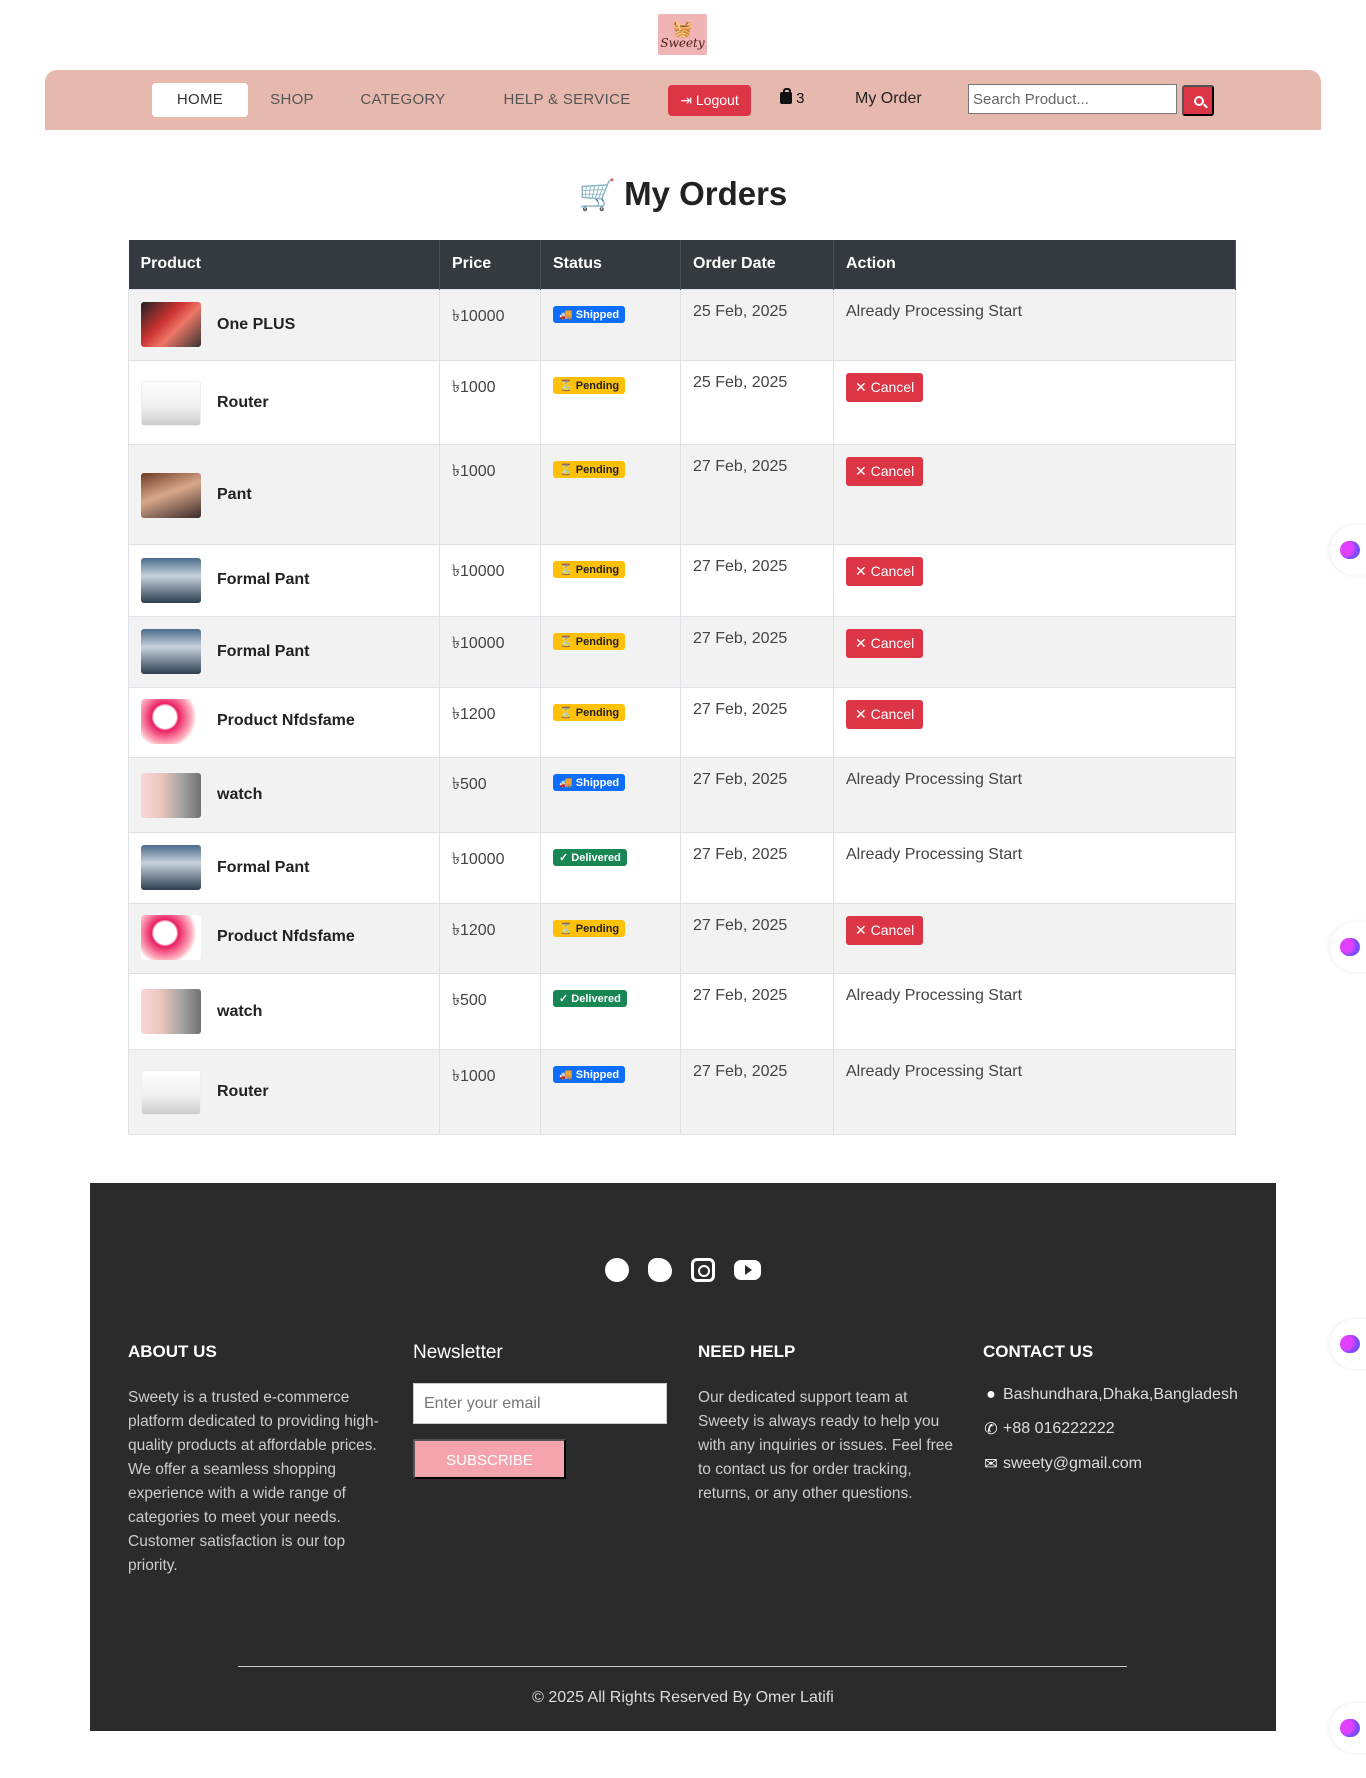 The height and width of the screenshot is (1778, 1366). Describe the element at coordinates (292, 100) in the screenshot. I see `nav-shop: SHOP` at that location.